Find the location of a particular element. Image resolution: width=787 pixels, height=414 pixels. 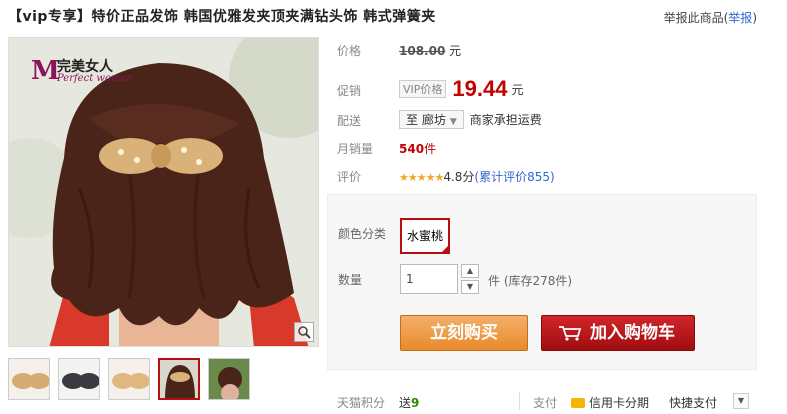

original-unit: 元 is located at coordinates (455, 51).